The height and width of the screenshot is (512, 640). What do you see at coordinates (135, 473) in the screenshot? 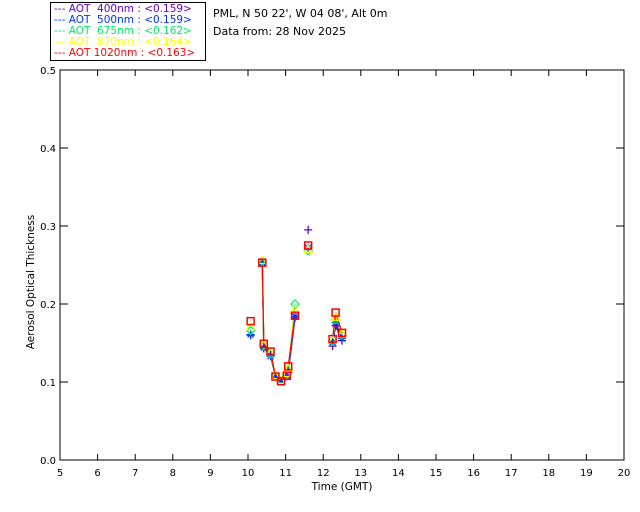
I see `x-tick-label: 7` at bounding box center [135, 473].